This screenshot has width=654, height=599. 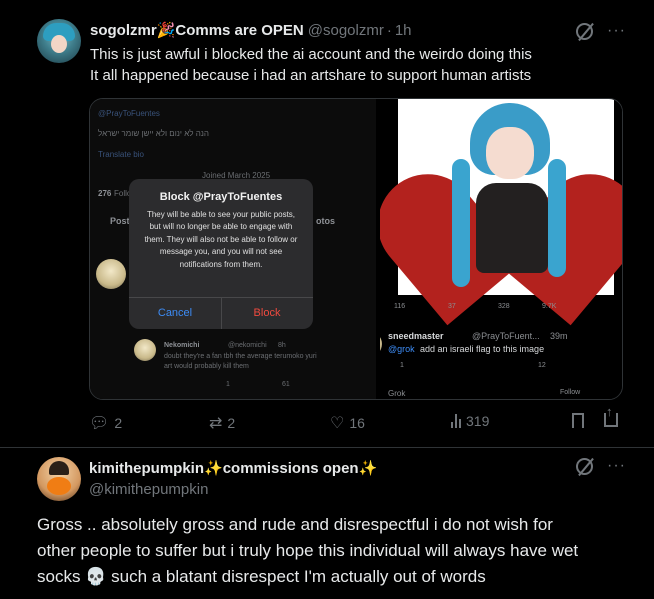 I want to click on artwork-image, so click(x=501, y=212).